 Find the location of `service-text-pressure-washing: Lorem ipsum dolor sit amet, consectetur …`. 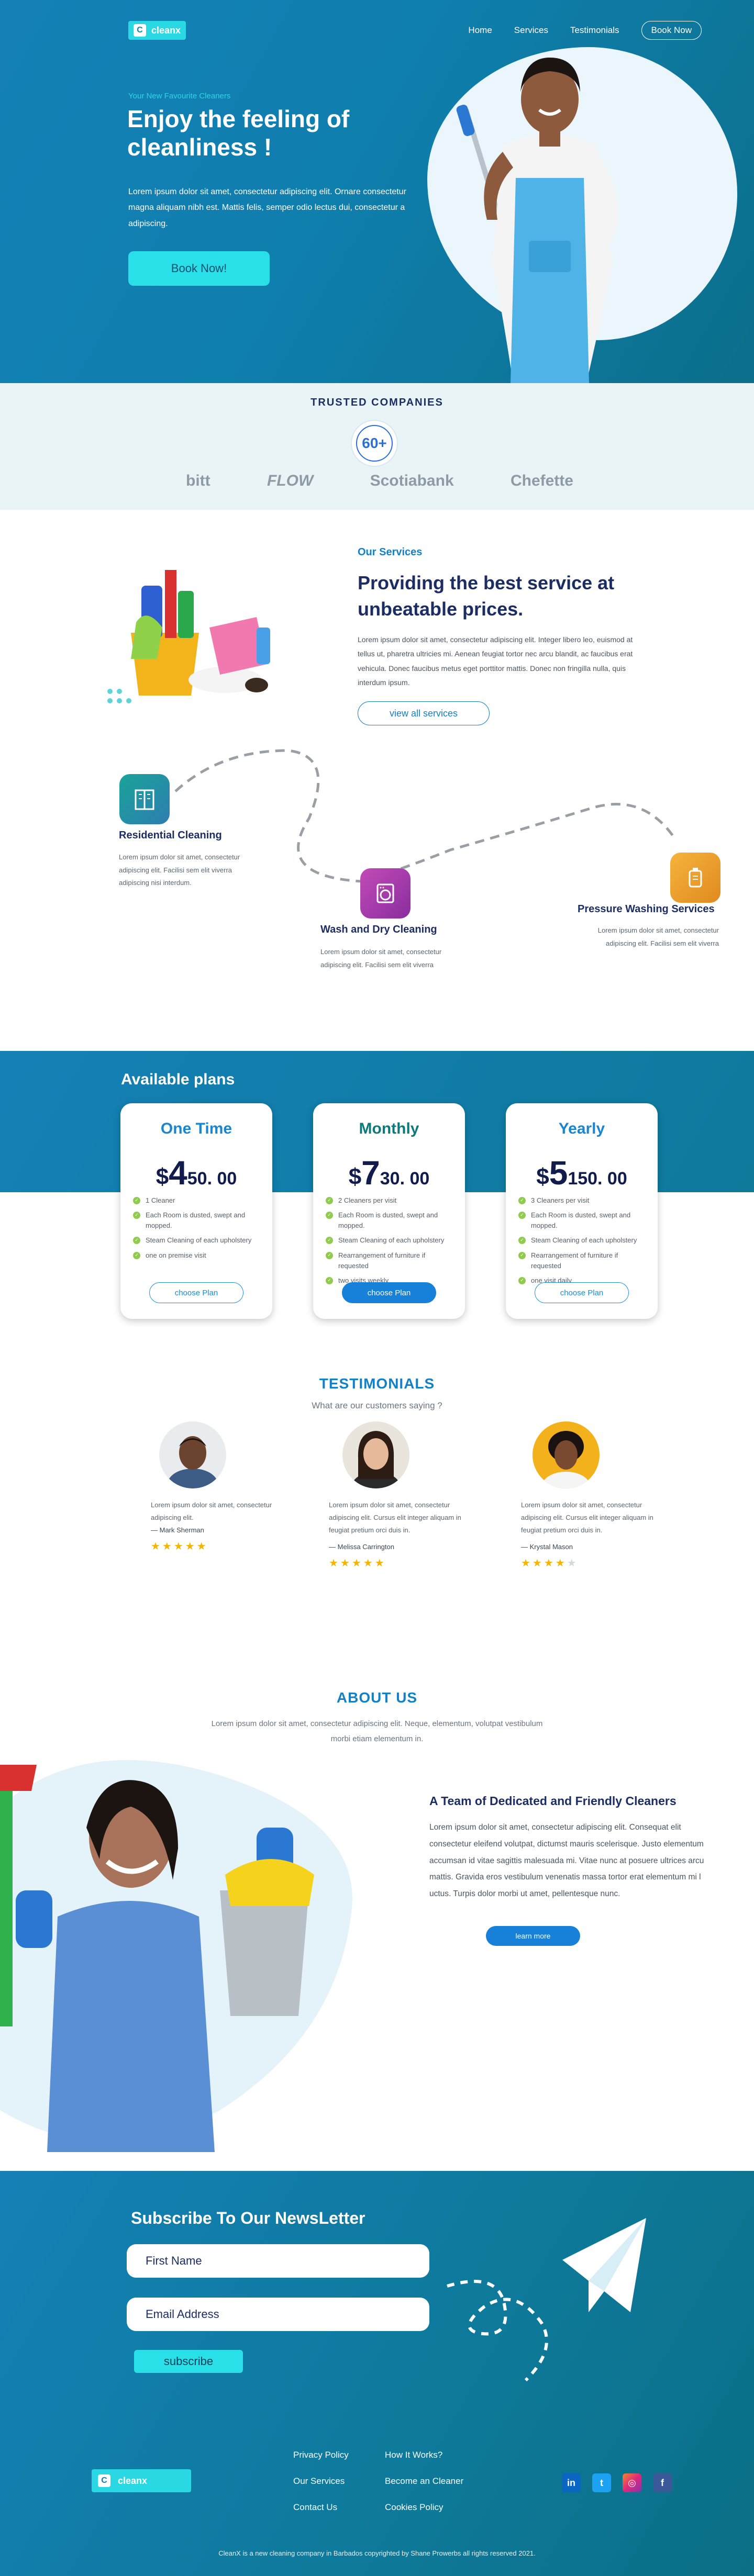

service-text-pressure-washing: Lorem ipsum dolor sit amet, consectetur … is located at coordinates (658, 936).